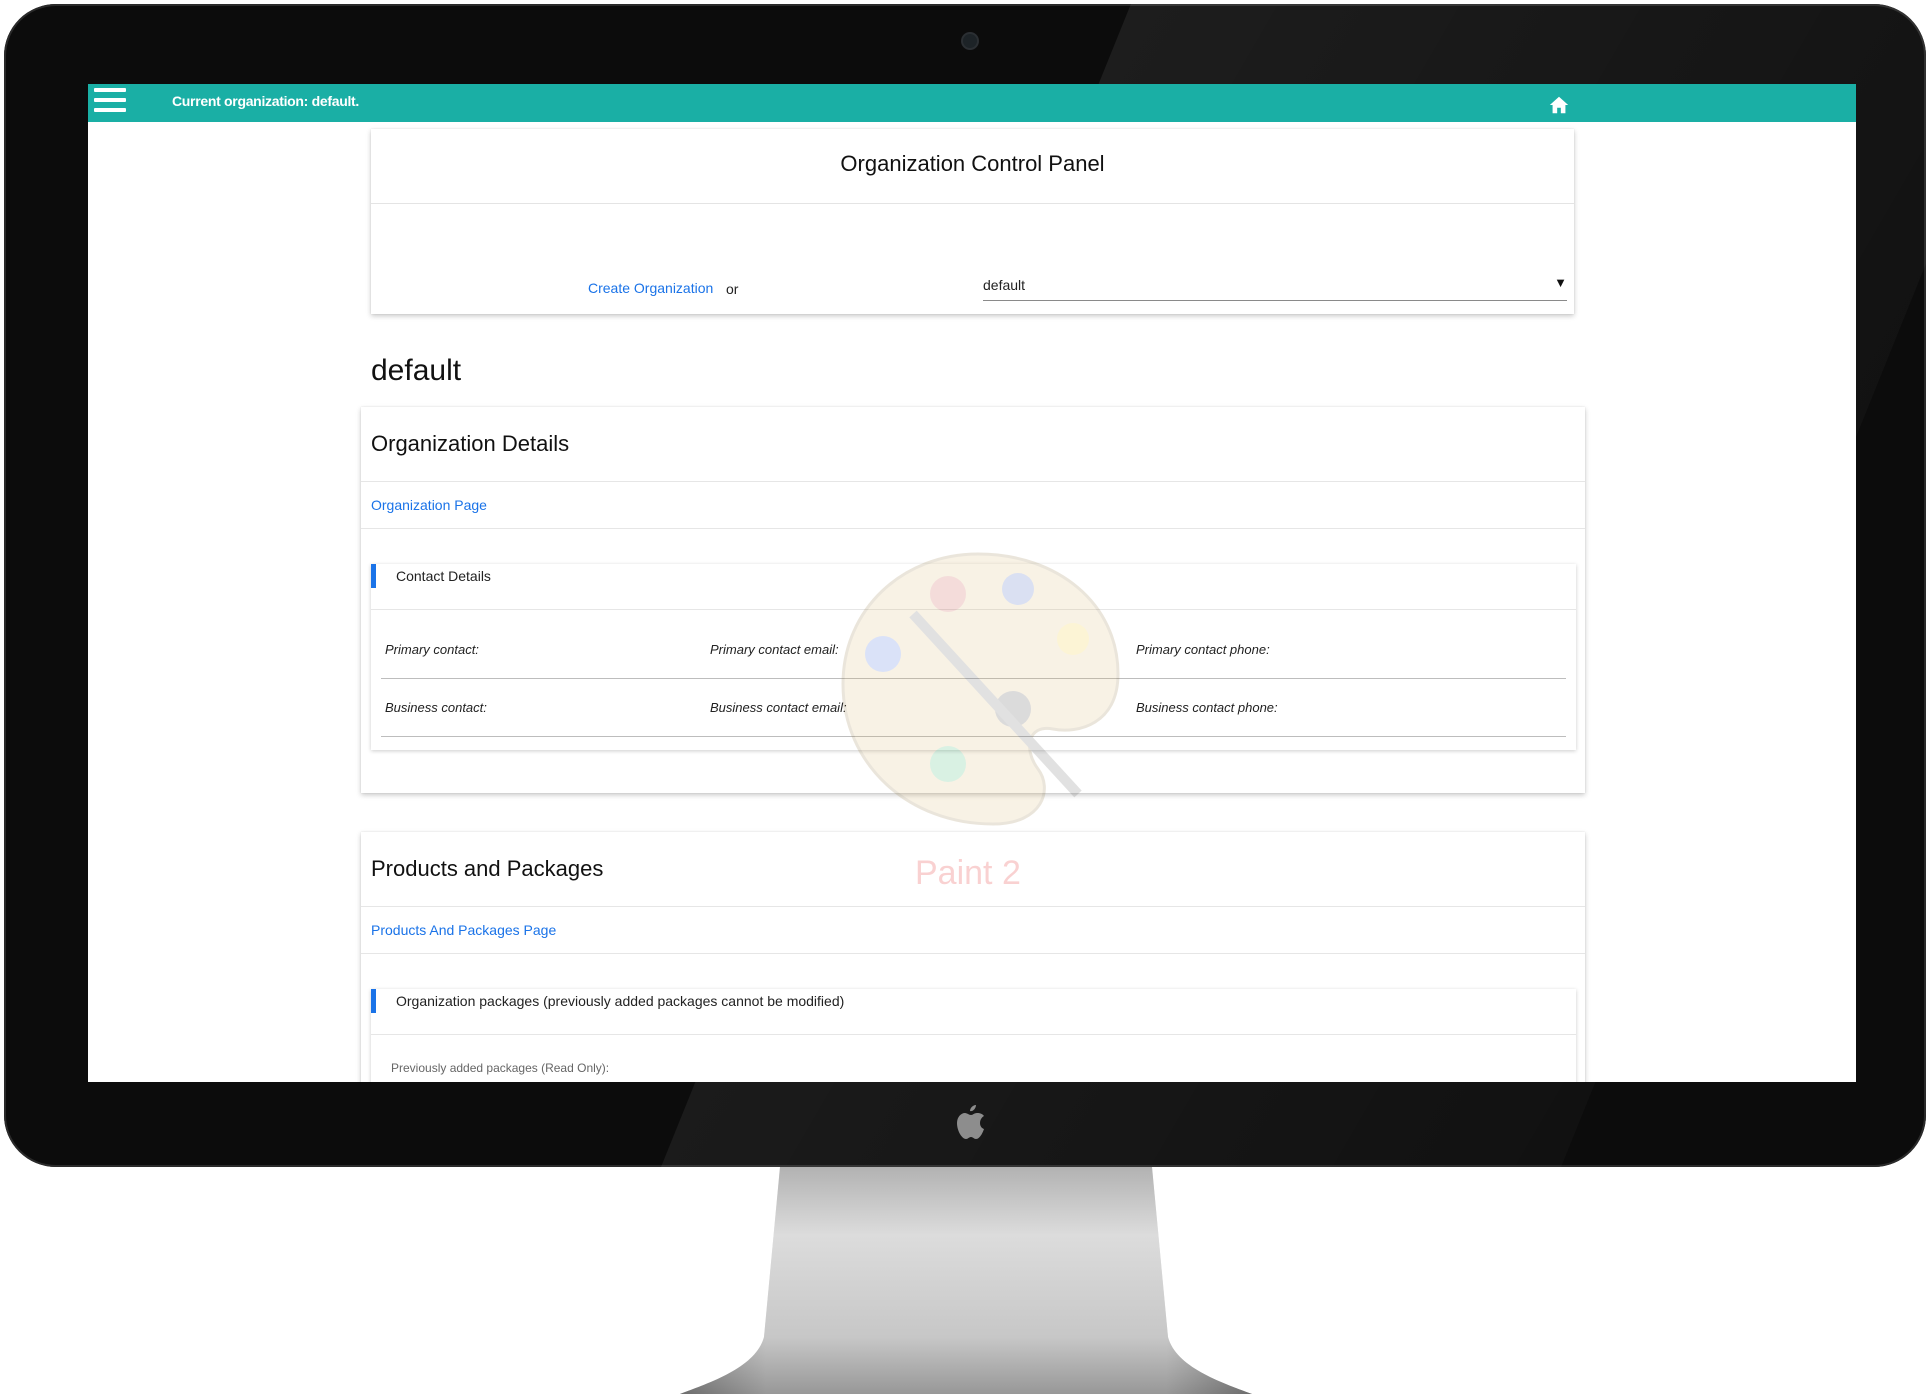 This screenshot has height=1394, width=1931. What do you see at coordinates (463, 930) in the screenshot?
I see `products-and-packages-page-link: Products And Packages Page` at bounding box center [463, 930].